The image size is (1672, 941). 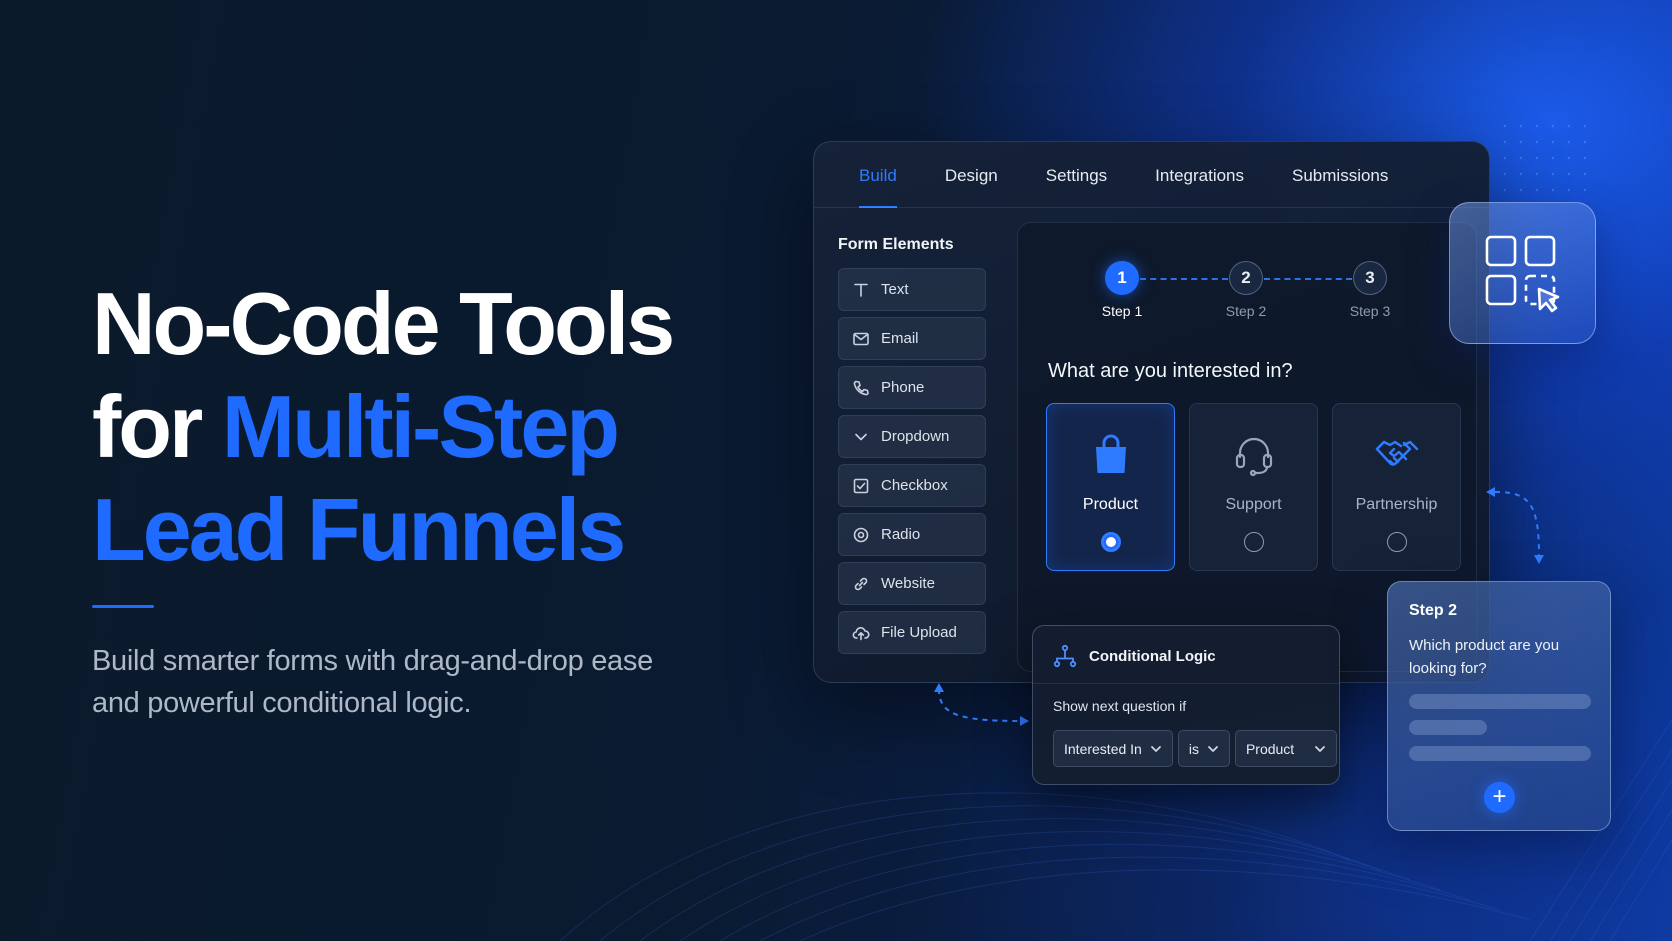 I want to click on hero-title-line-2: for Multi-Step, so click(x=412, y=426).